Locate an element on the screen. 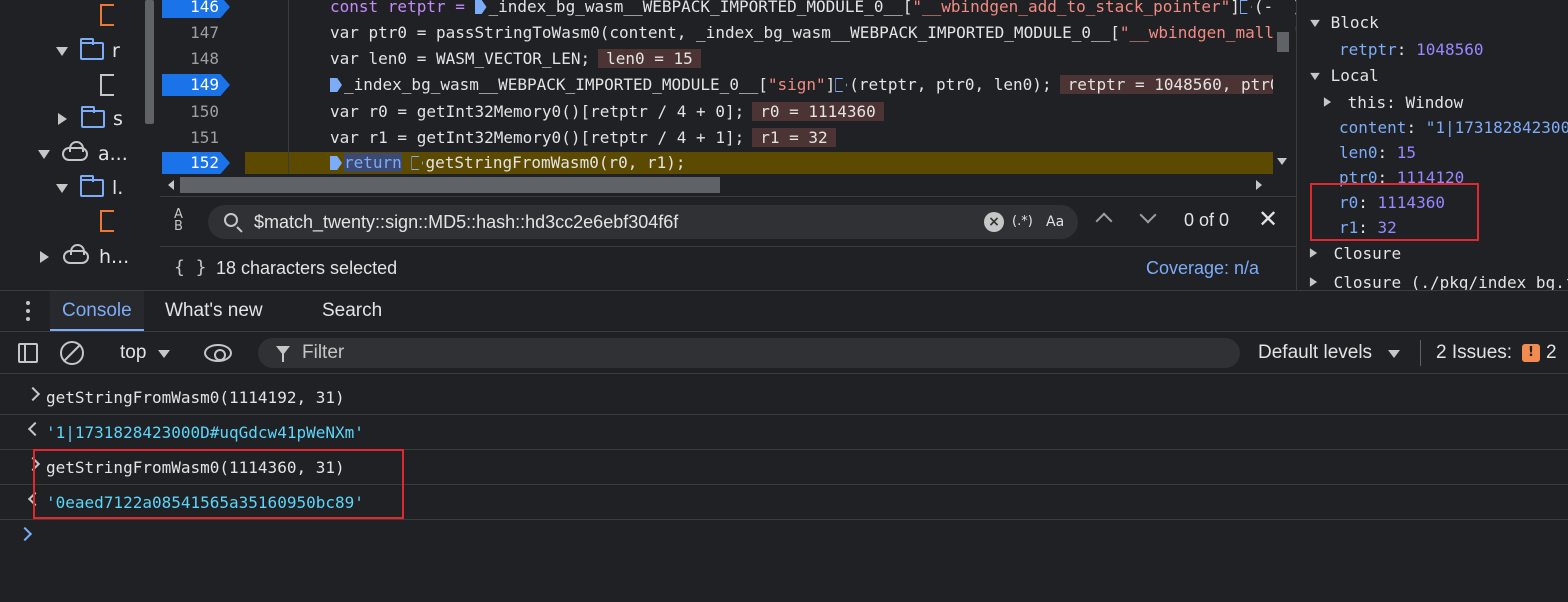 The image size is (1568, 602). line-gutter: 146 147 148 149 150 151 152 is located at coordinates (202, 87).